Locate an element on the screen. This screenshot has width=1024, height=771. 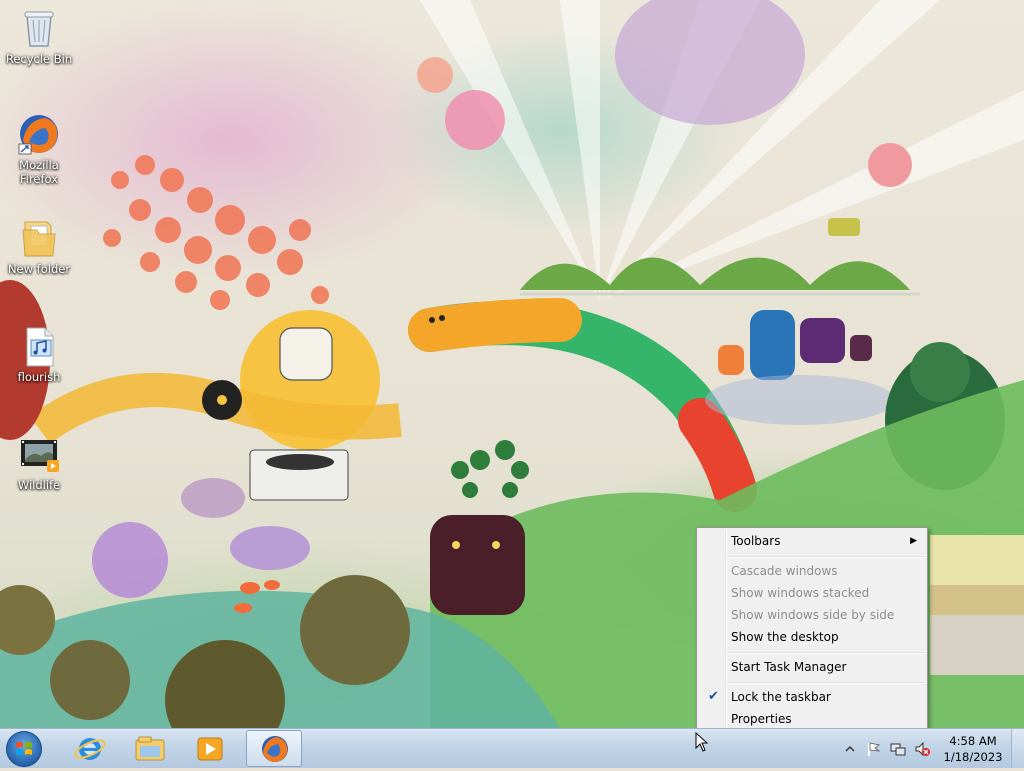
menu-item-label: Start Task Manager is located at coordinates (789, 667).